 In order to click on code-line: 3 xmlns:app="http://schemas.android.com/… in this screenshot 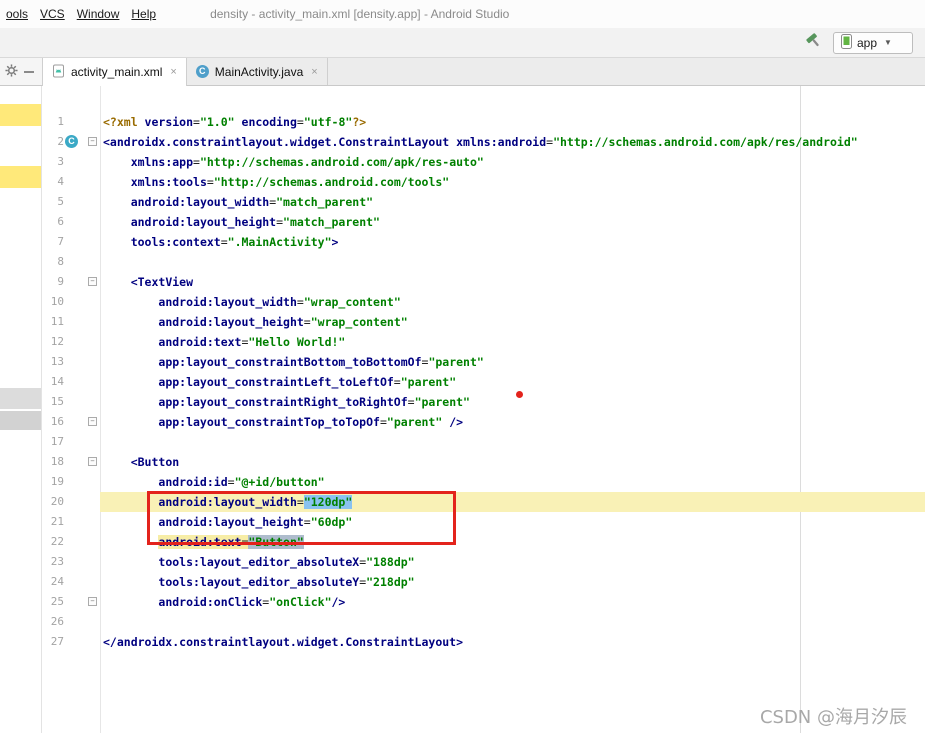, I will do `click(483, 162)`.